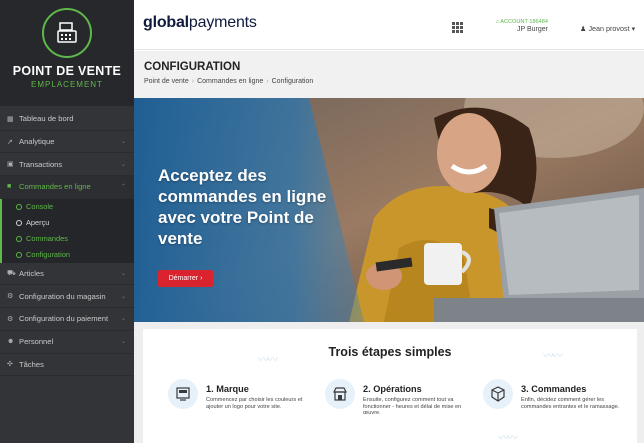 The image size is (644, 443). Describe the element at coordinates (227, 389) in the screenshot. I see `step-title: 1. Marque` at that location.